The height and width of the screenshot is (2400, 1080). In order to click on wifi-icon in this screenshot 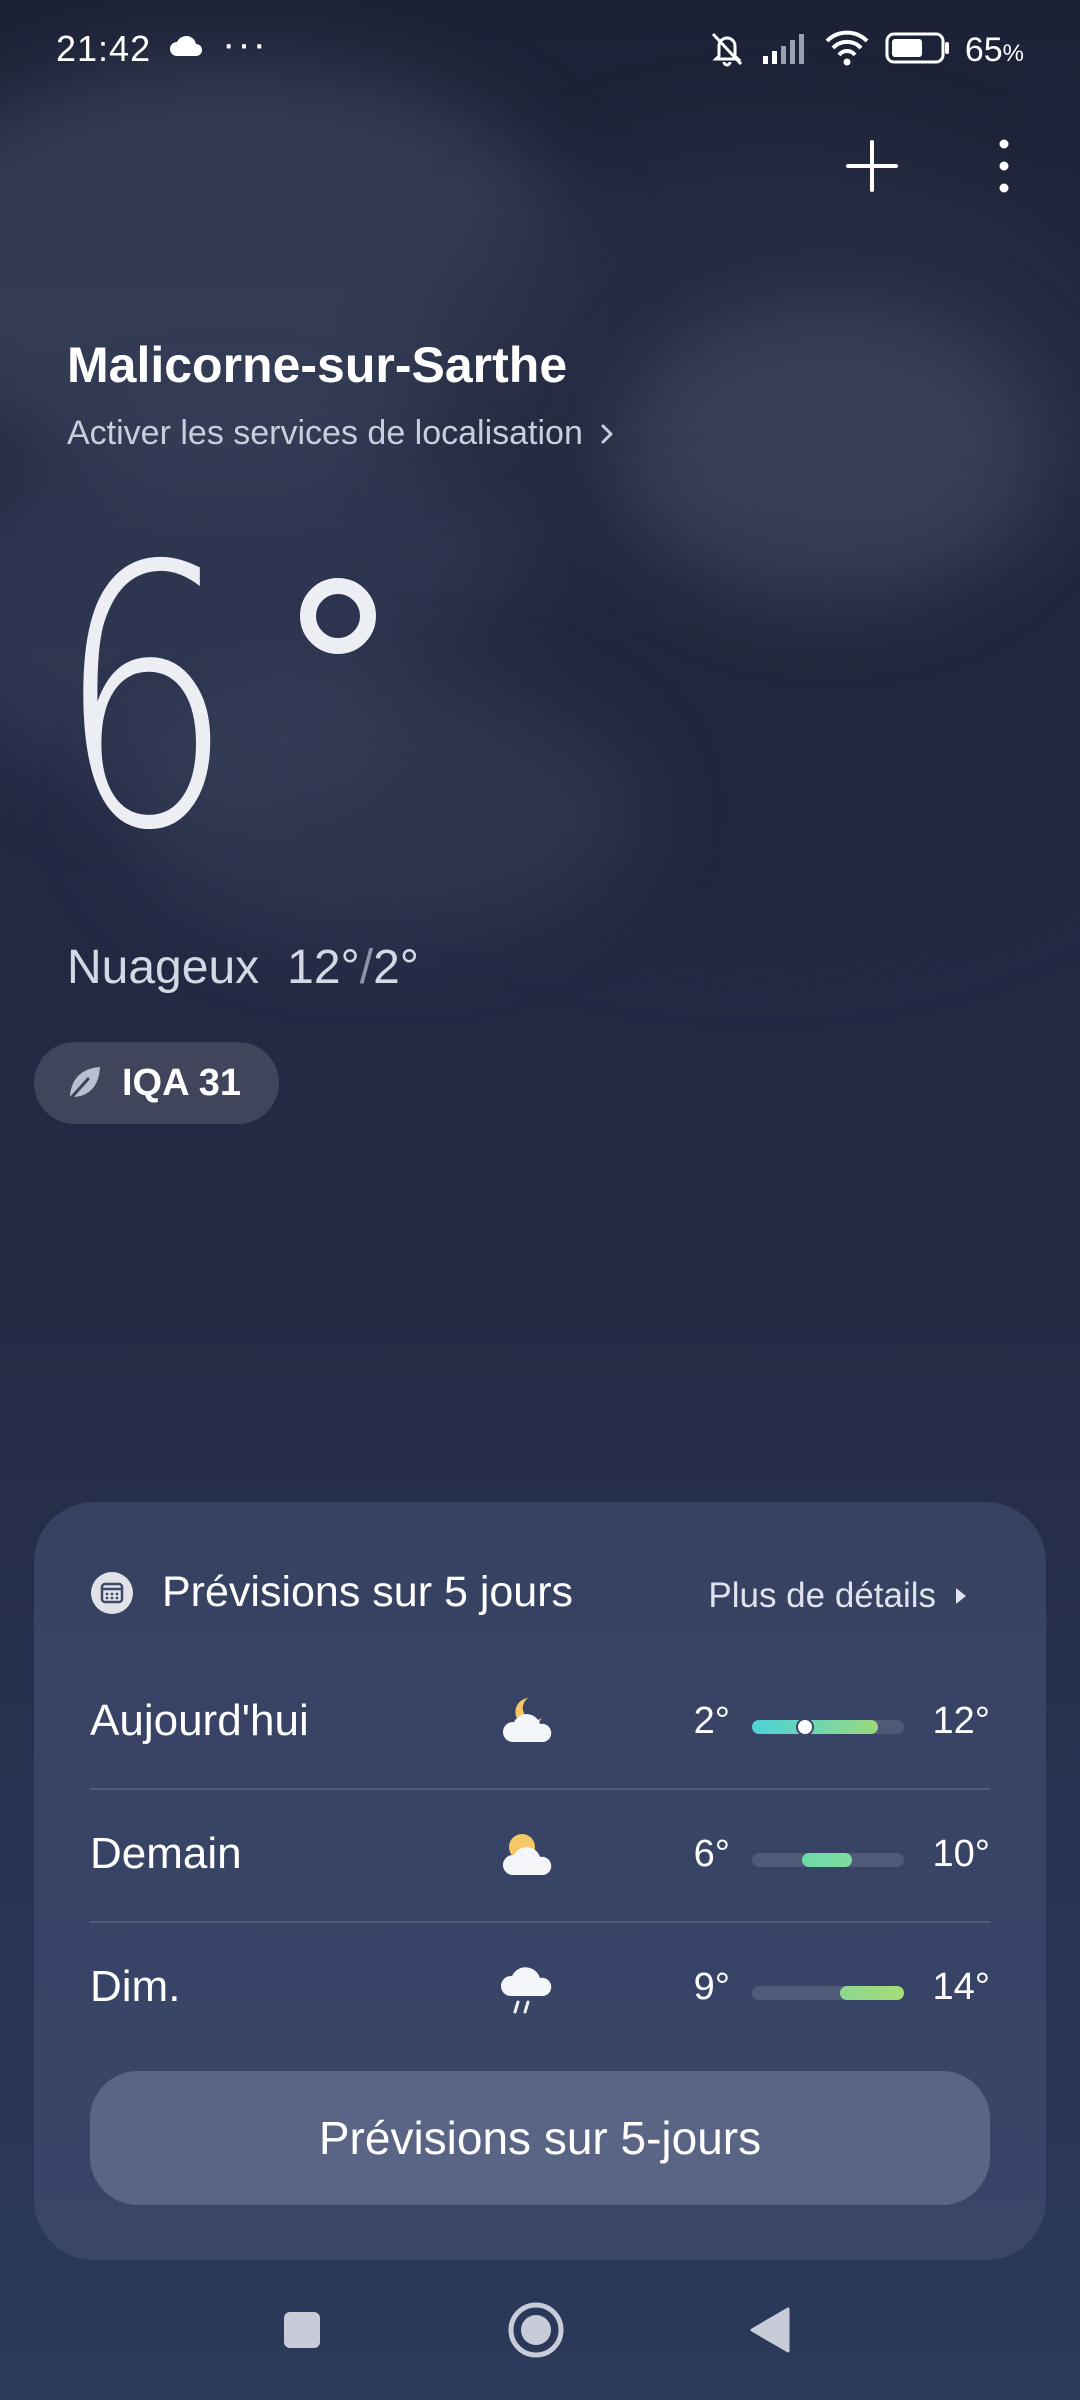, I will do `click(847, 50)`.